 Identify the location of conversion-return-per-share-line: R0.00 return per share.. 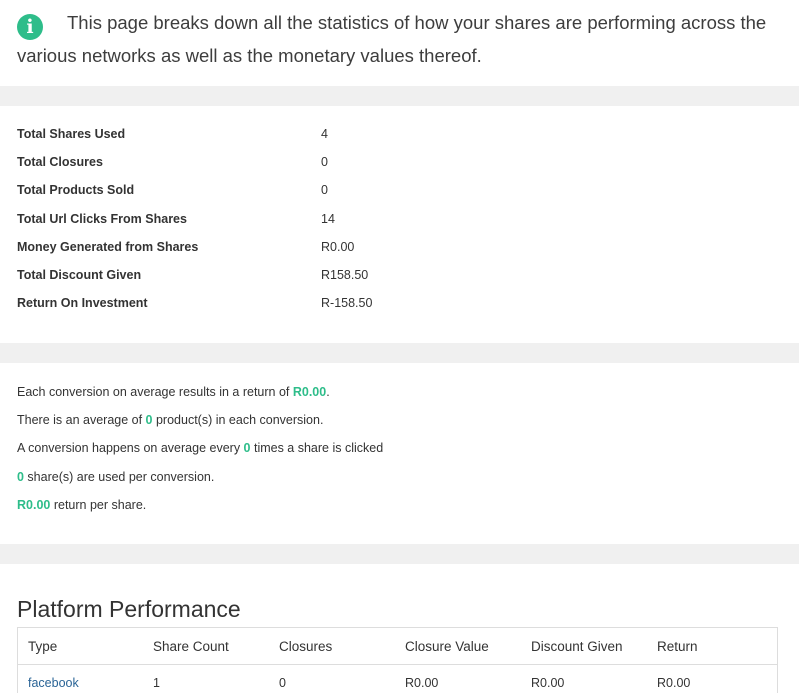
(398, 510).